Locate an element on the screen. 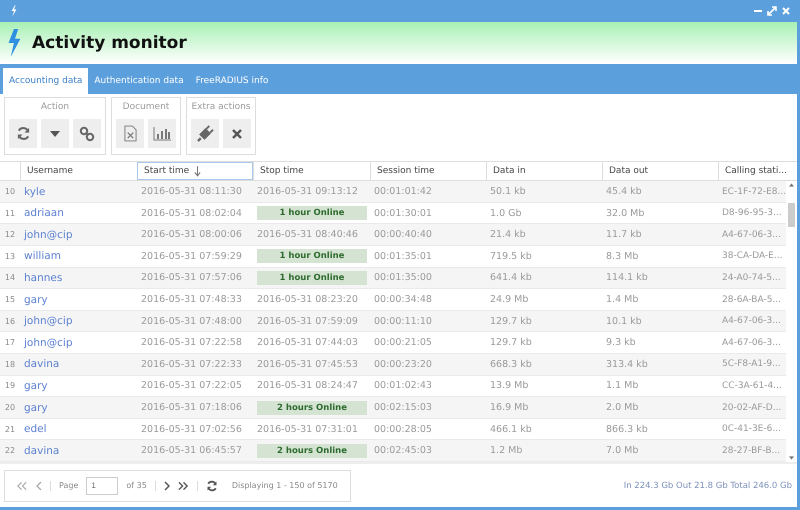  page-count: of 35 is located at coordinates (136, 485).